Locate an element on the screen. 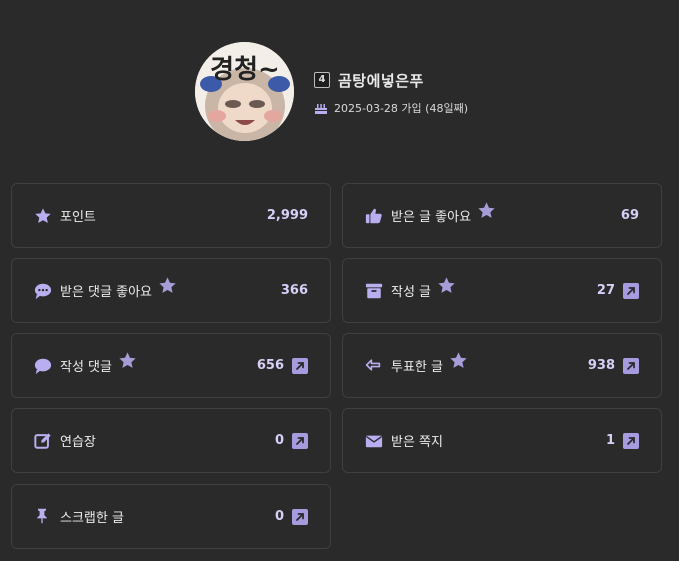  stat-card-left: 포인트 is located at coordinates (65, 215).